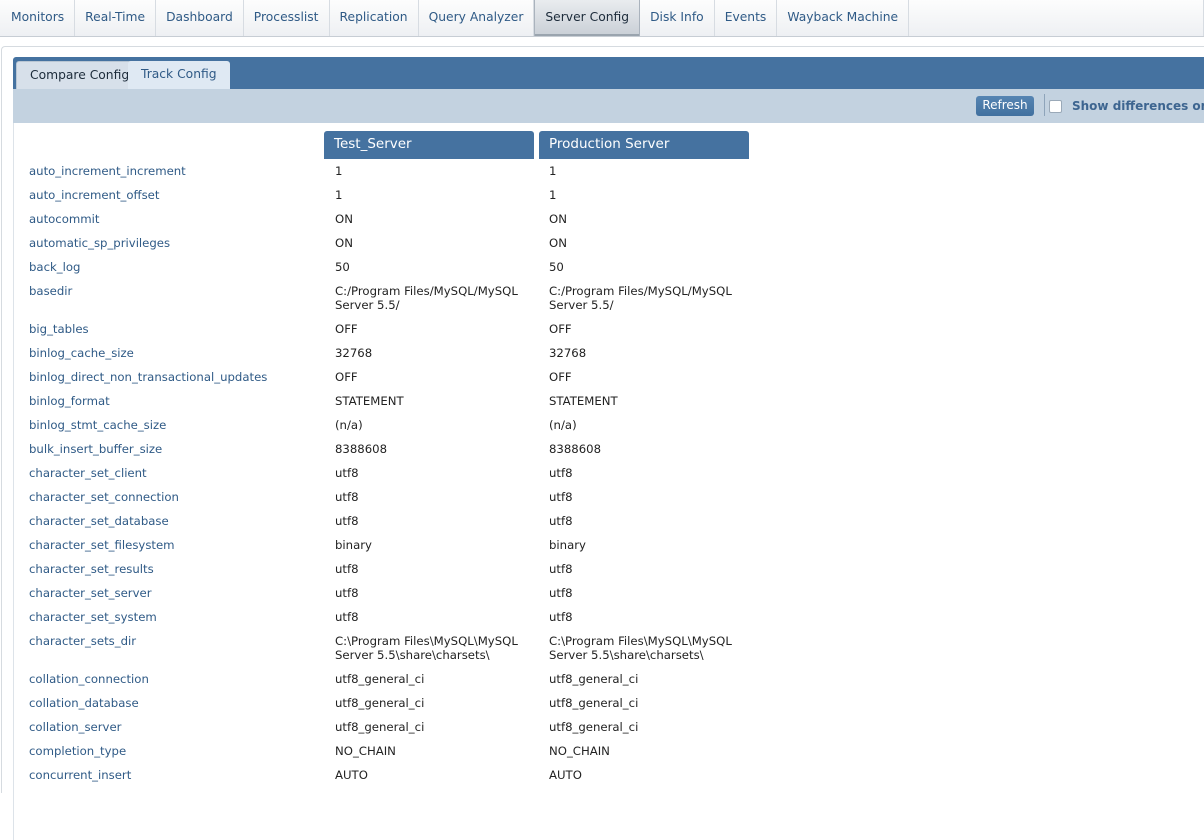 This screenshot has width=1204, height=840. Describe the element at coordinates (93, 617) in the screenshot. I see `variable-name-link: character_set_system` at that location.